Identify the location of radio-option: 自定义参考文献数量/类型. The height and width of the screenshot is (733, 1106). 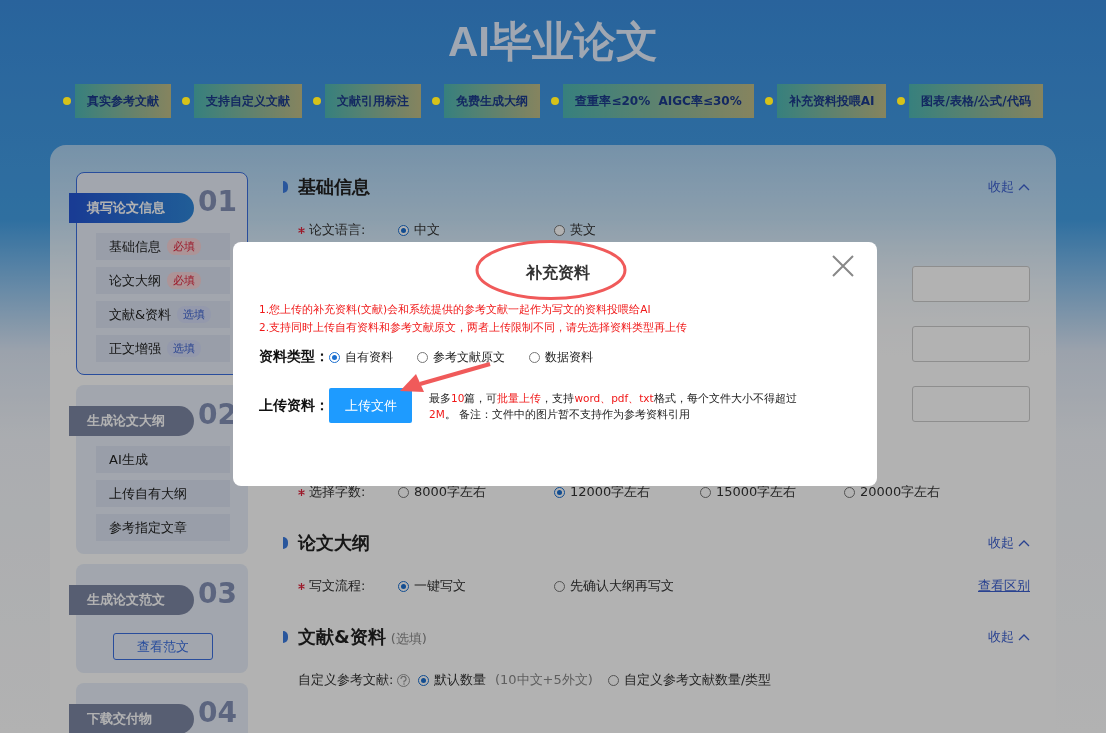
(718, 680).